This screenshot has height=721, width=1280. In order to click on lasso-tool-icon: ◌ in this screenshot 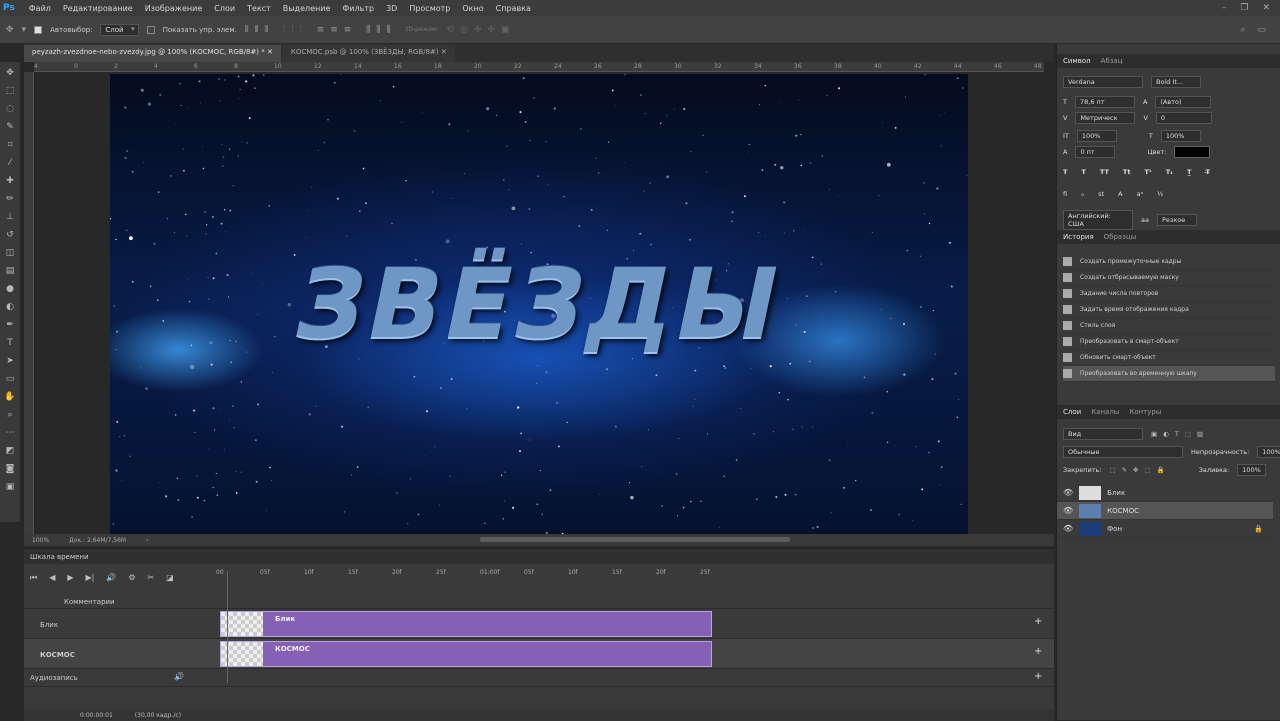, I will do `click(10, 109)`.